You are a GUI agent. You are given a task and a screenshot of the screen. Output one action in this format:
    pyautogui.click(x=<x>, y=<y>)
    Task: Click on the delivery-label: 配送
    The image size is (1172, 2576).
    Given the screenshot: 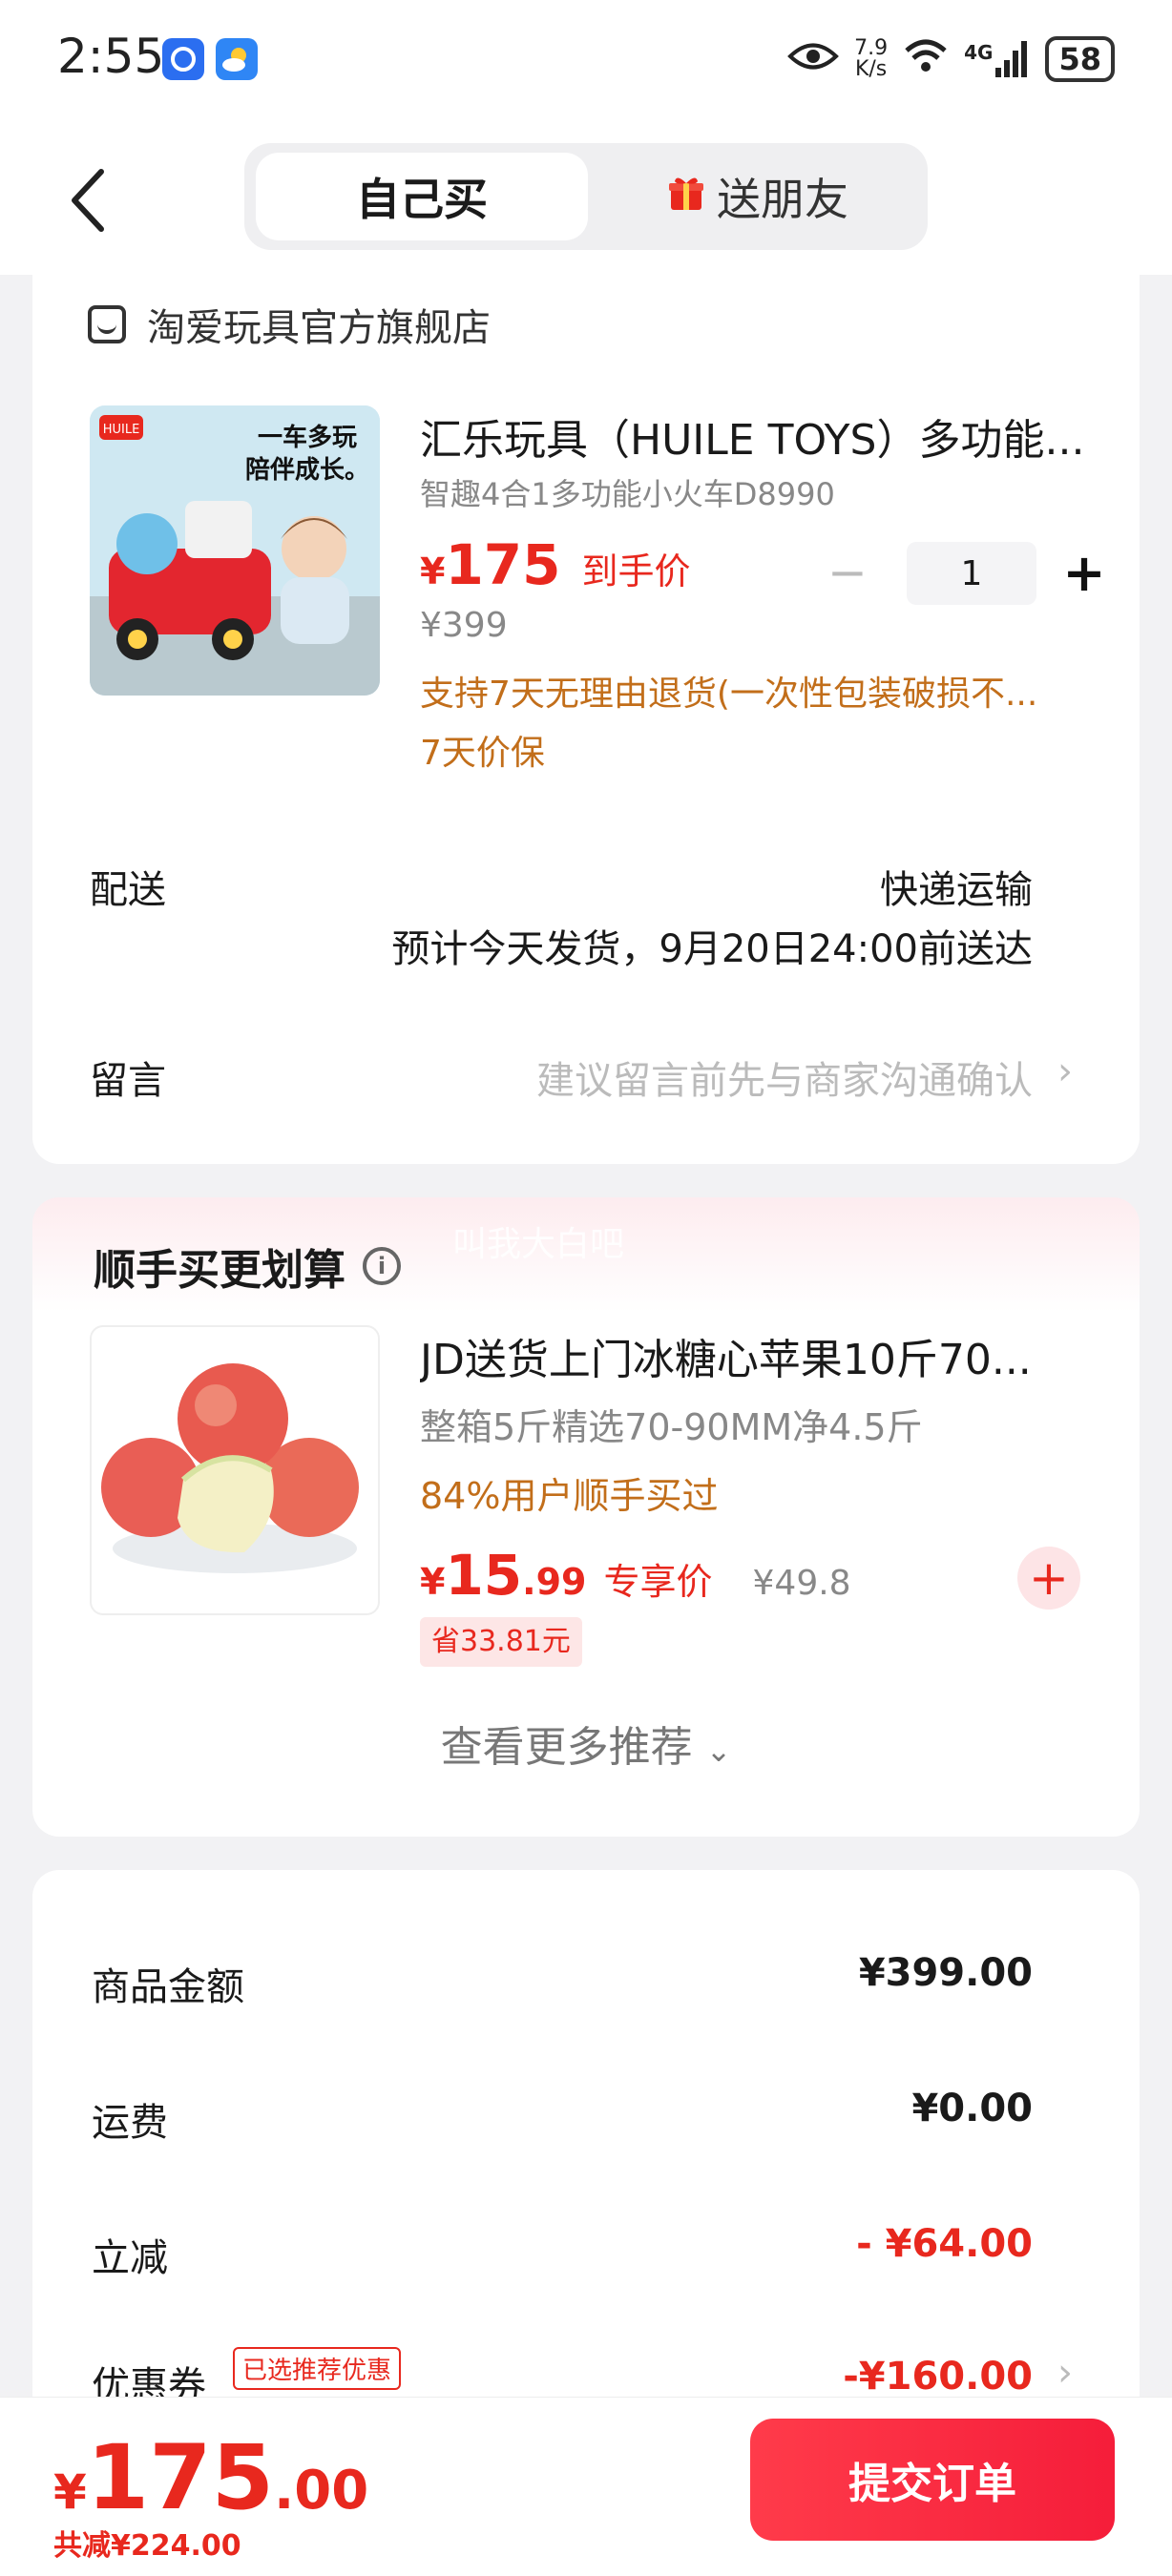 What is the action you would take?
    pyautogui.click(x=128, y=890)
    